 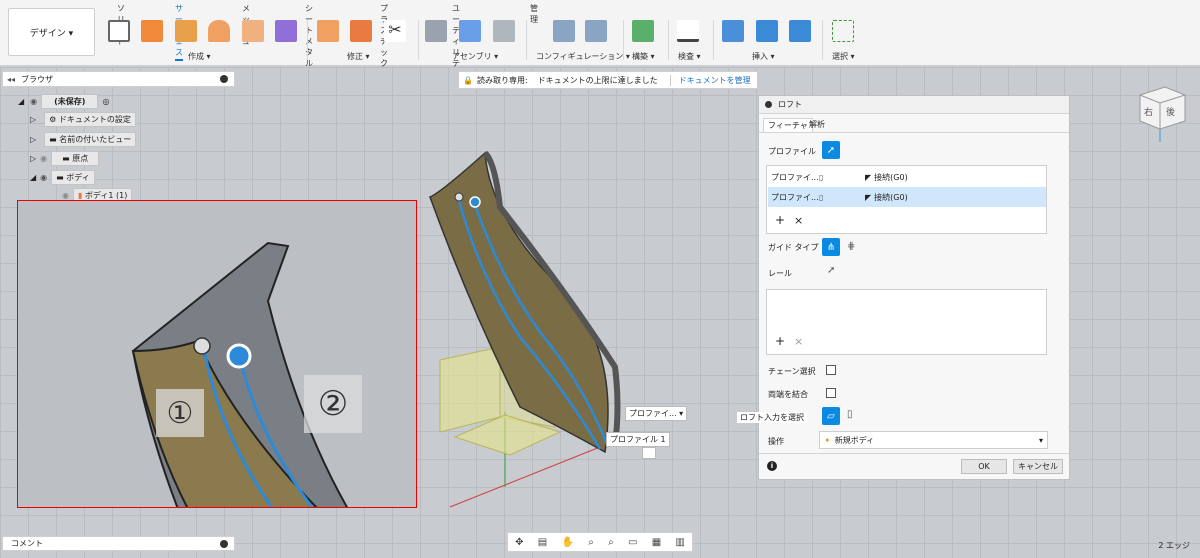 What do you see at coordinates (768, 104) in the screenshot?
I see `dialog-collapse-icon` at bounding box center [768, 104].